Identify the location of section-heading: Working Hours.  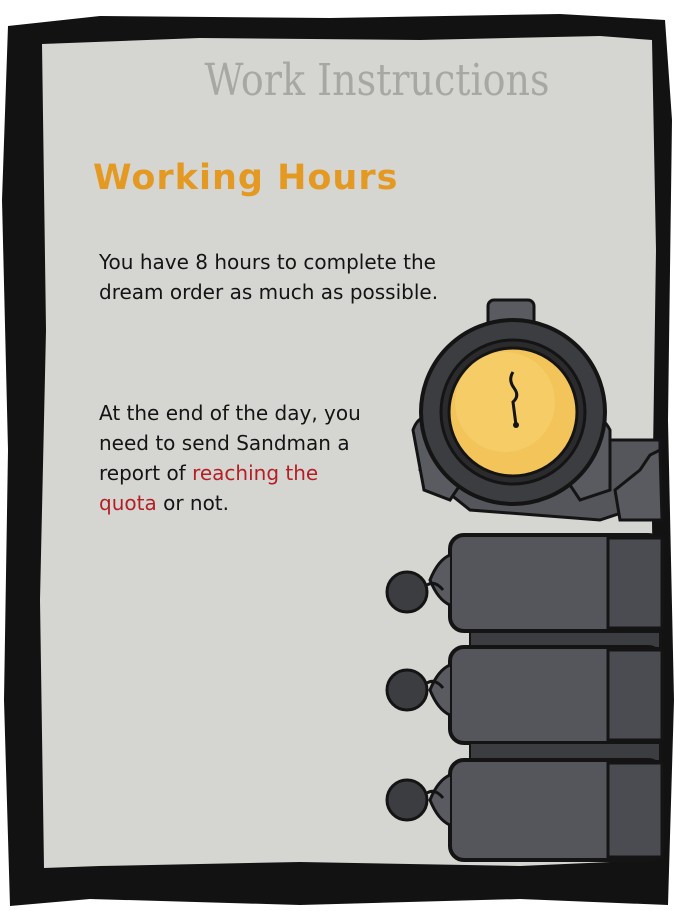
(246, 178).